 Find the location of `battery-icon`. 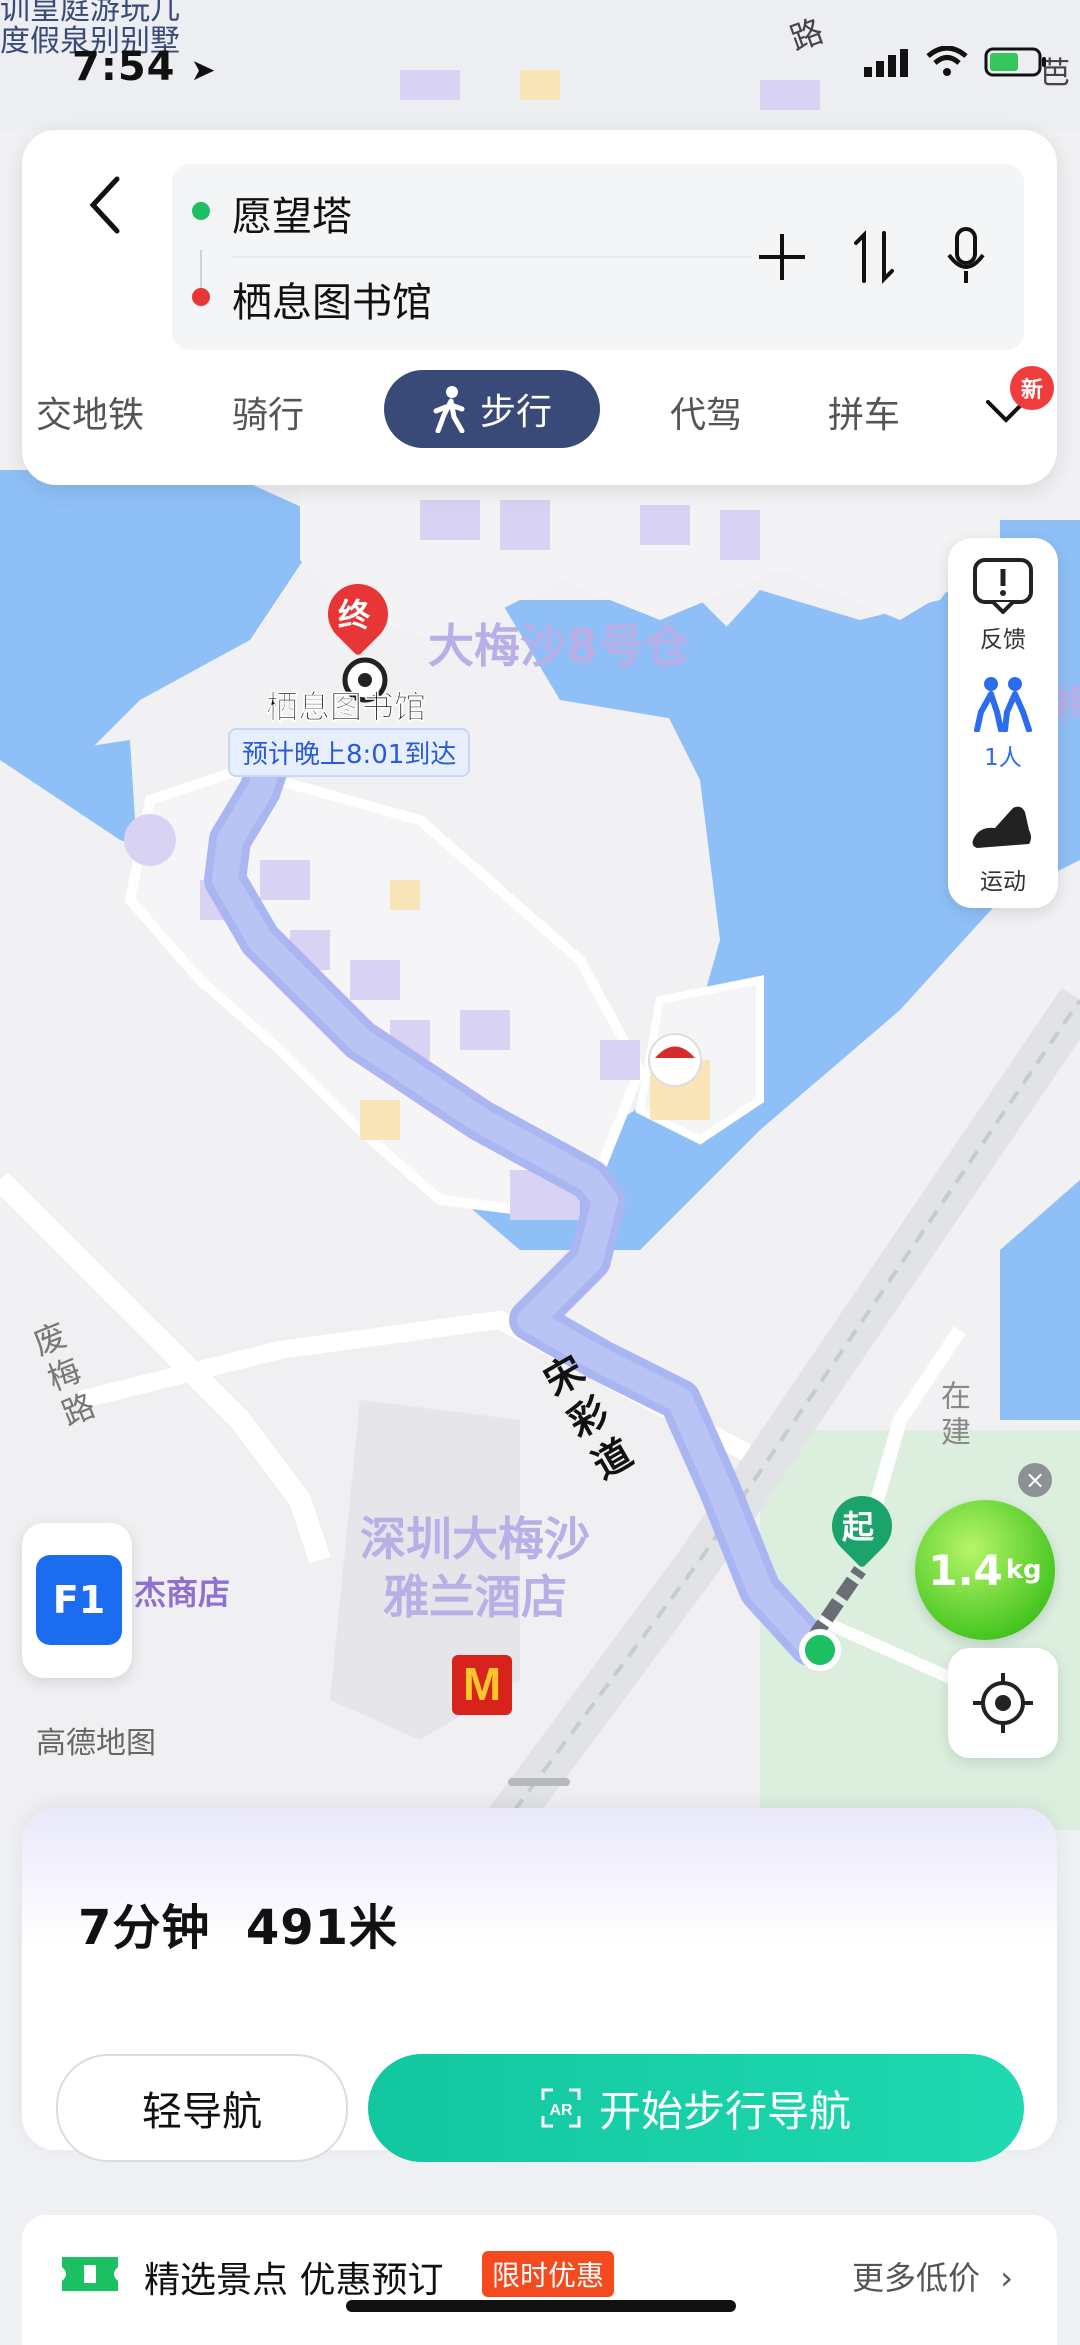

battery-icon is located at coordinates (1017, 64).